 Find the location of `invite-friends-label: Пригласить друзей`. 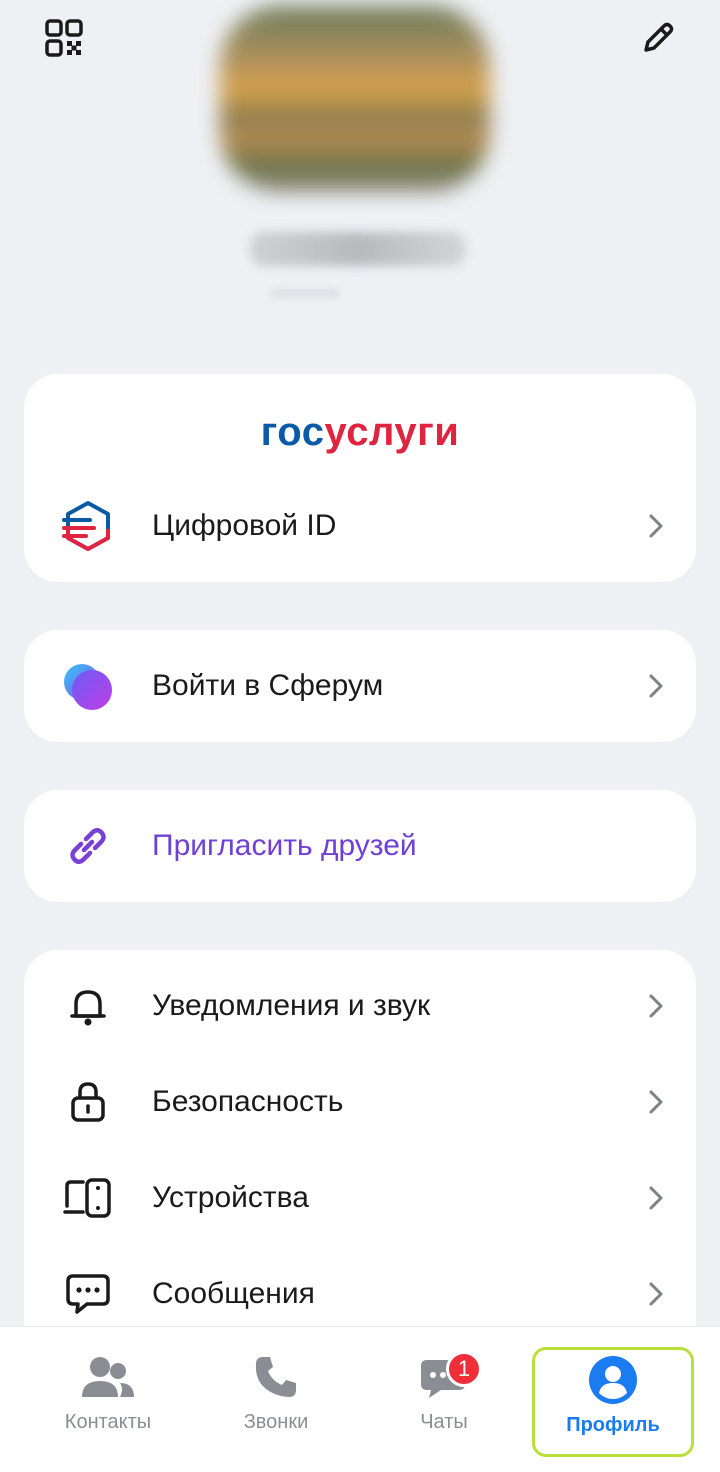

invite-friends-label: Пригласить друзей is located at coordinates (284, 845).